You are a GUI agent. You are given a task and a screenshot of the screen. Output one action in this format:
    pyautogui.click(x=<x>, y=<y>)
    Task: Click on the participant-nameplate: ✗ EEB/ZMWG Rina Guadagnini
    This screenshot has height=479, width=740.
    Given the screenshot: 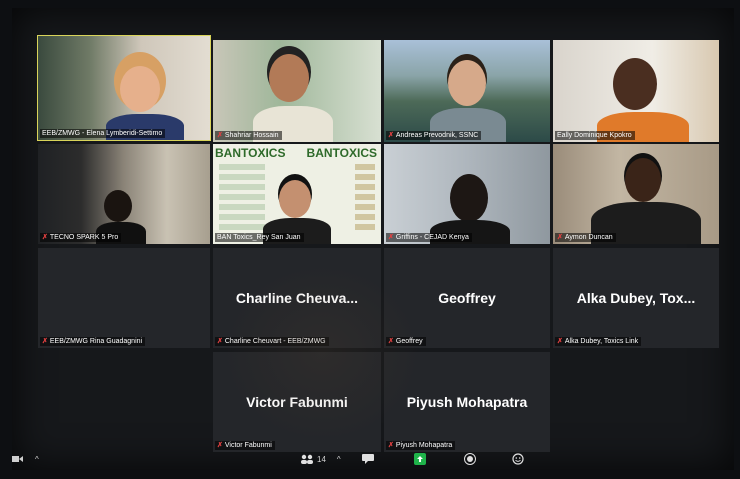 What is the action you would take?
    pyautogui.click(x=93, y=341)
    